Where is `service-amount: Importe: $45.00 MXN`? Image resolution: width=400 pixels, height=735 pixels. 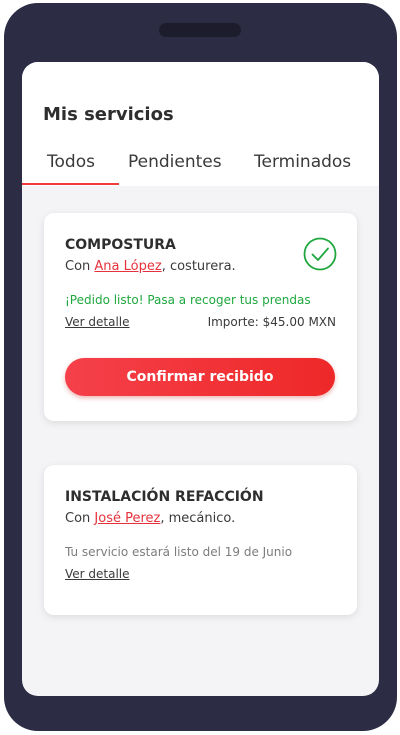
service-amount: Importe: $45.00 MXN is located at coordinates (271, 322).